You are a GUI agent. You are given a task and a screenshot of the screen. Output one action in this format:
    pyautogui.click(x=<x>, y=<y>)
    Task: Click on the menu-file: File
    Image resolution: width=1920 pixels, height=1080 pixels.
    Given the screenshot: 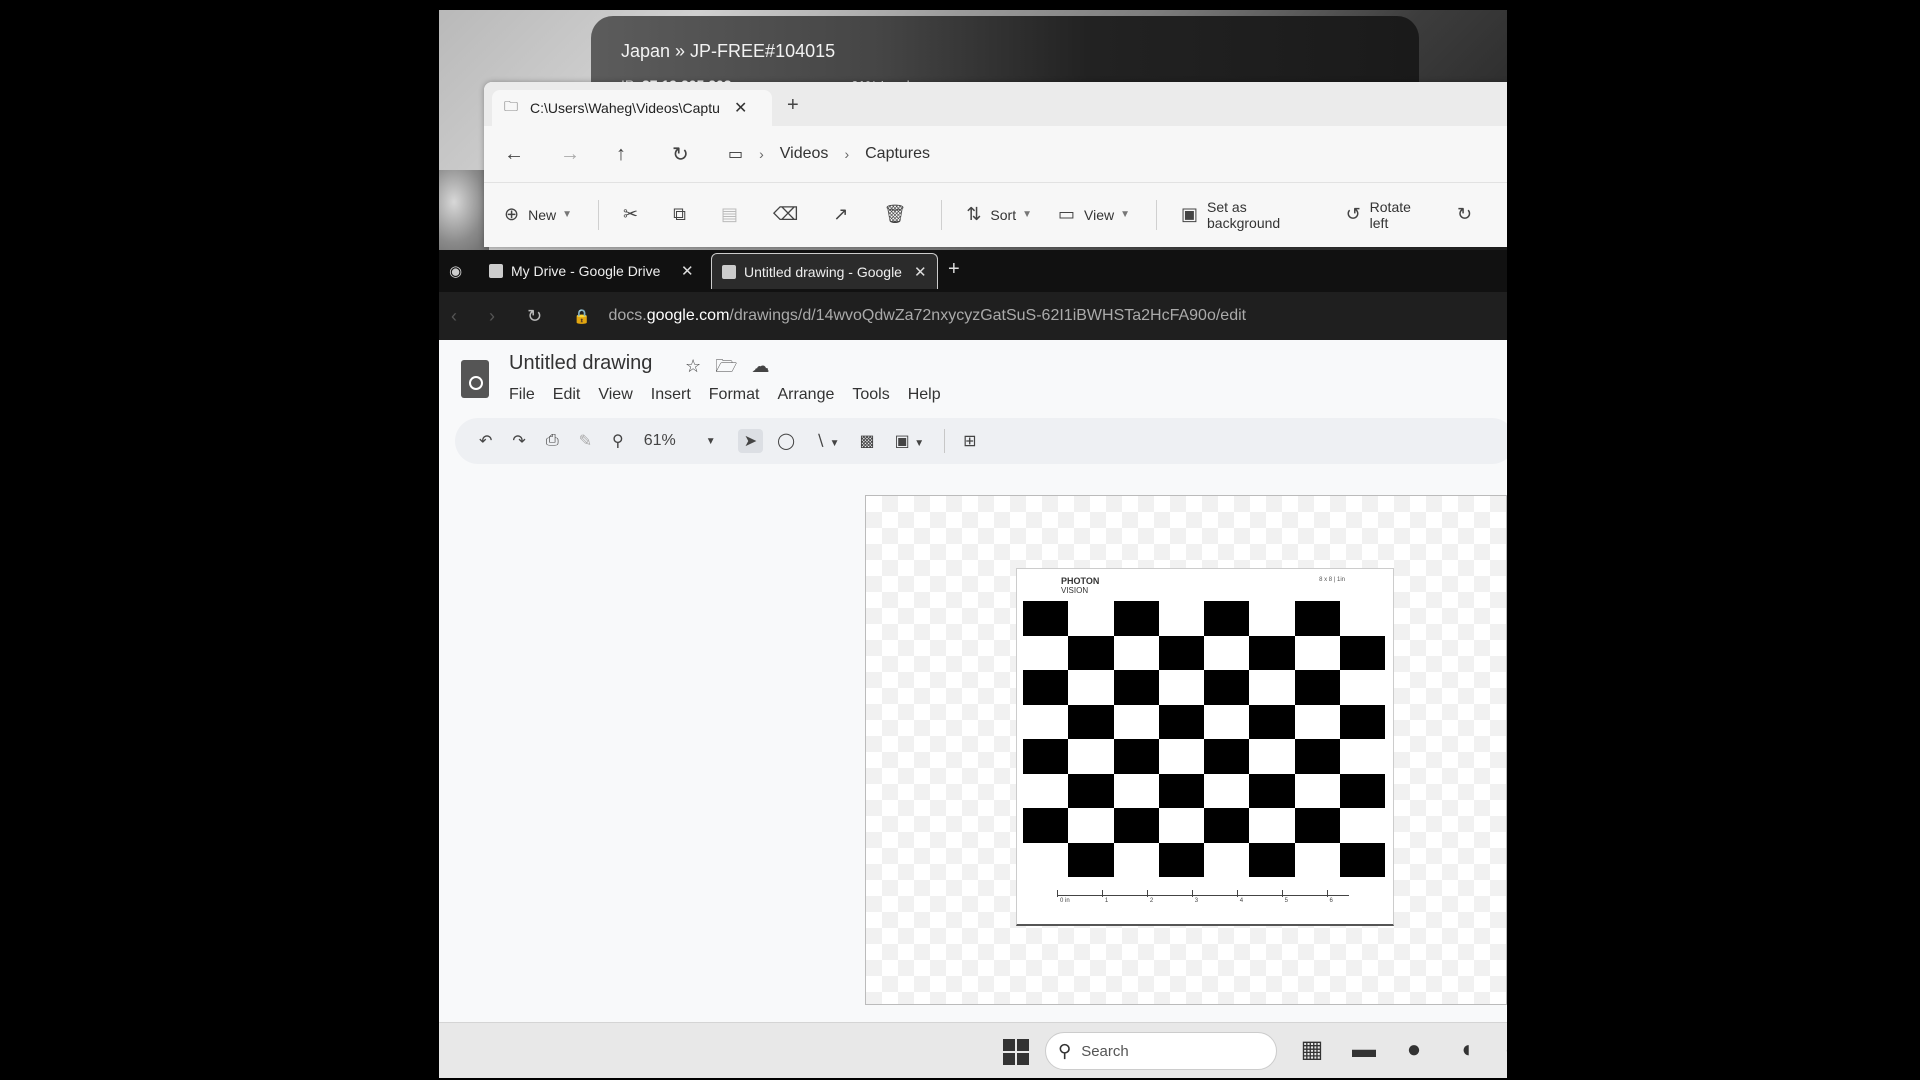 What is the action you would take?
    pyautogui.click(x=522, y=395)
    